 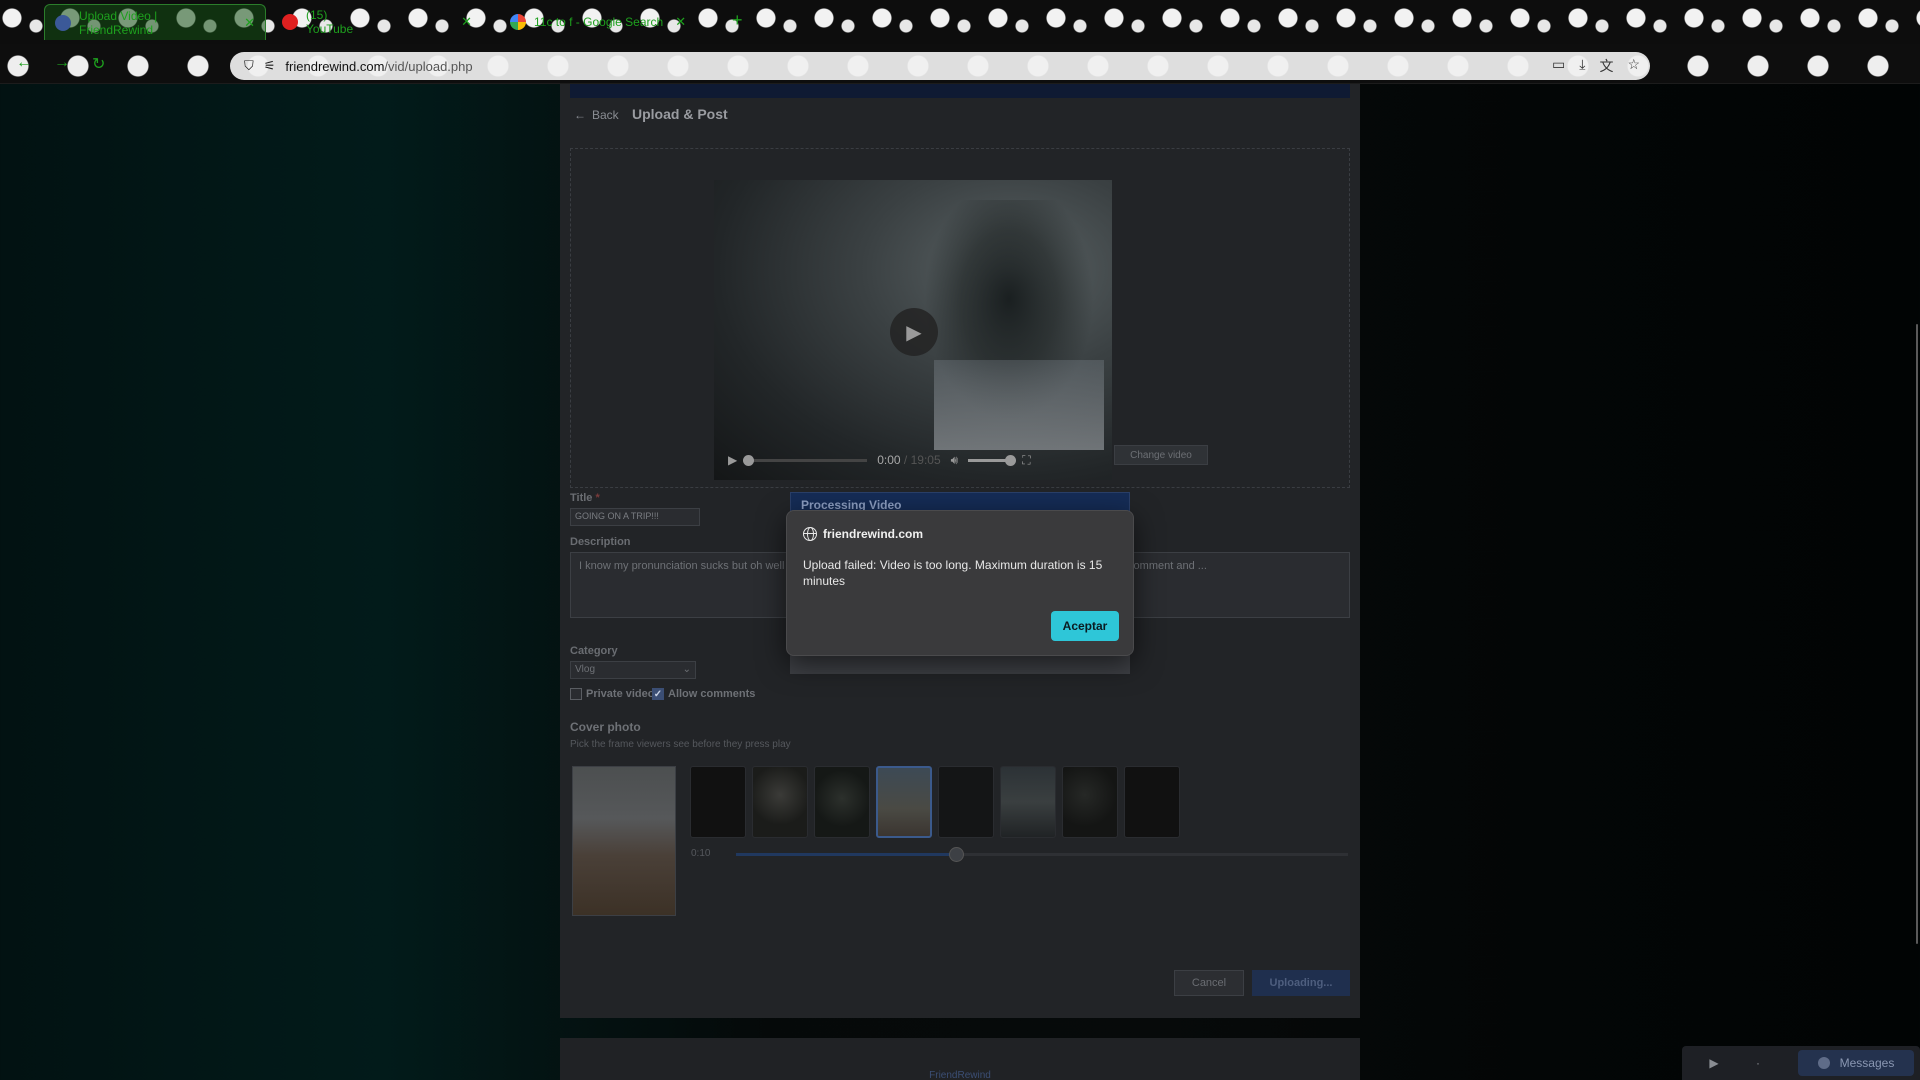 What do you see at coordinates (98, 64) in the screenshot?
I see `reload-icon: ↻` at bounding box center [98, 64].